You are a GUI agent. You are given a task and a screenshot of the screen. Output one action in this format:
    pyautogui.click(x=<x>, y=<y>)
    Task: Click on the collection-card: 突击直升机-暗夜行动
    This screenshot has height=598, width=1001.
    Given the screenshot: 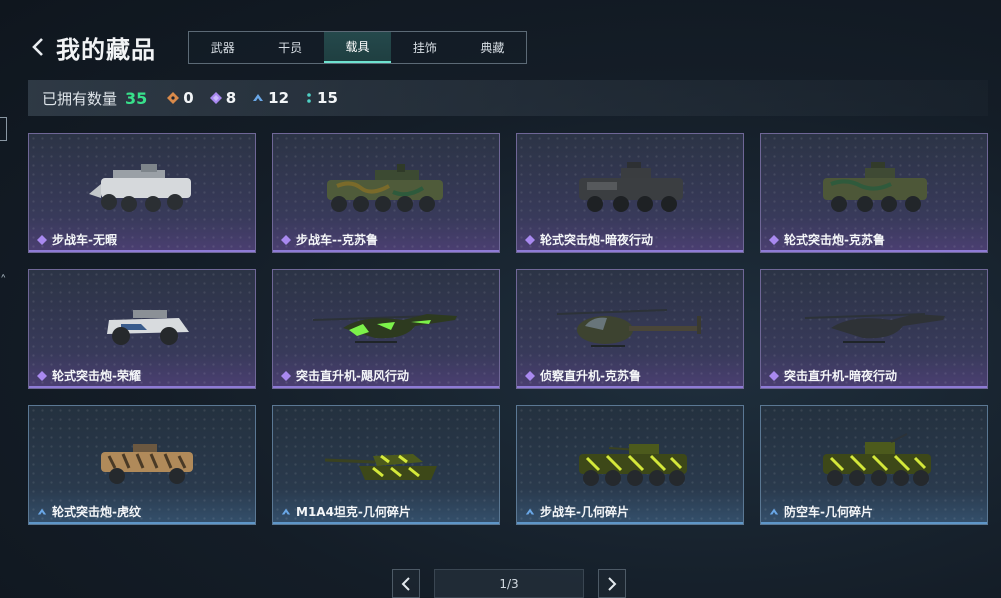 What is the action you would take?
    pyautogui.click(x=874, y=329)
    